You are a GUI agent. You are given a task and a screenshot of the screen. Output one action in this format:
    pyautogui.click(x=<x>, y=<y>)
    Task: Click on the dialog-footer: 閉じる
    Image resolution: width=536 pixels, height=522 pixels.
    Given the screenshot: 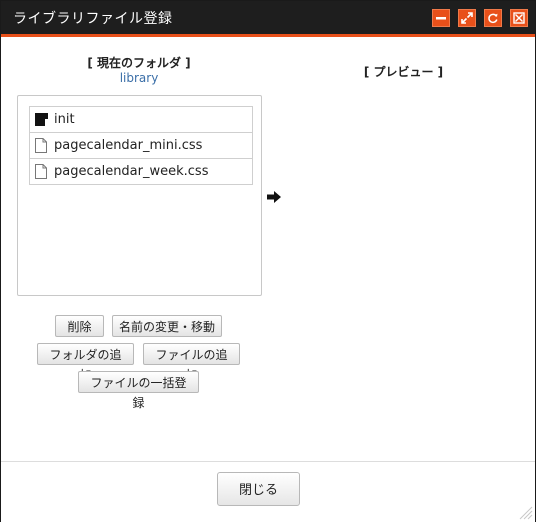 What is the action you would take?
    pyautogui.click(x=268, y=491)
    